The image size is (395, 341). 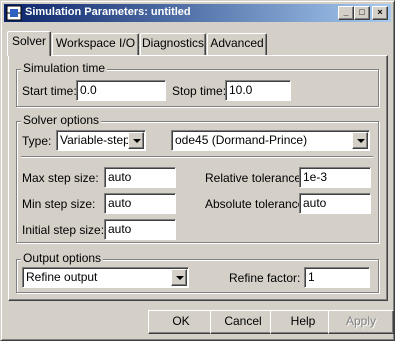 I want to click on output-options-value: Refine output, so click(x=62, y=277).